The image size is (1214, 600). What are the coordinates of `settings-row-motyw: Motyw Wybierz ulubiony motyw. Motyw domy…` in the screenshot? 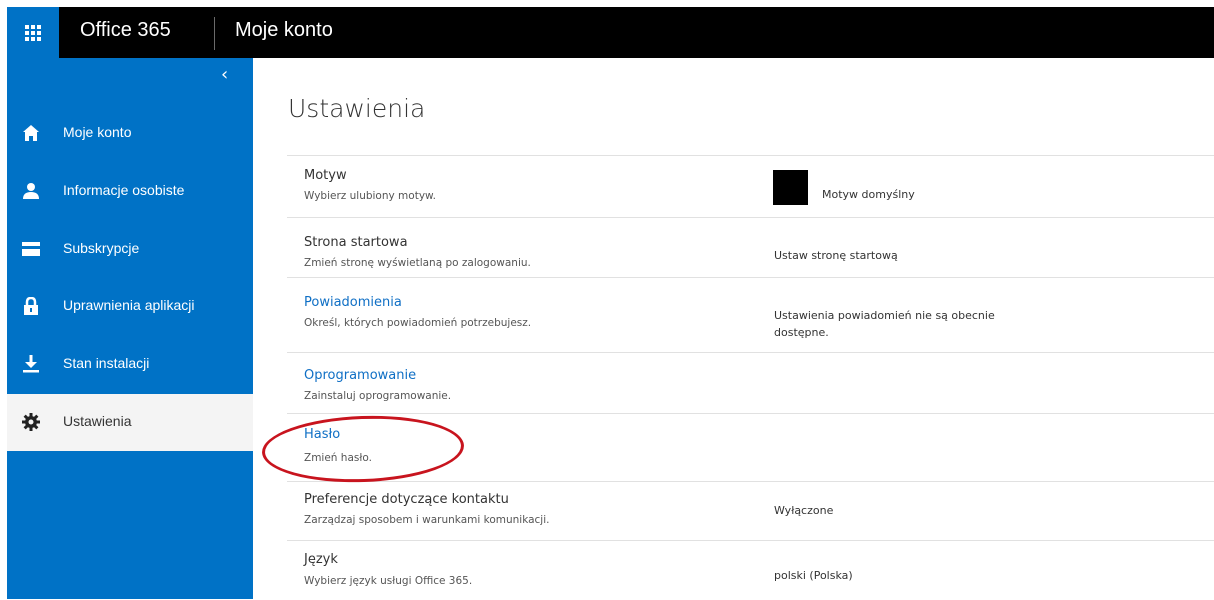 It's located at (750, 185).